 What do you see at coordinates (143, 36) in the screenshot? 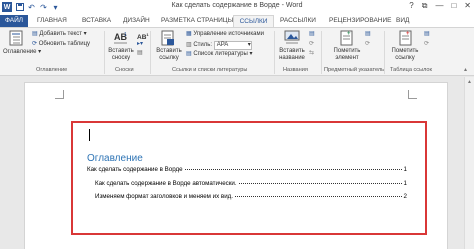
I see `insert-endnote-button: AB1` at bounding box center [143, 36].